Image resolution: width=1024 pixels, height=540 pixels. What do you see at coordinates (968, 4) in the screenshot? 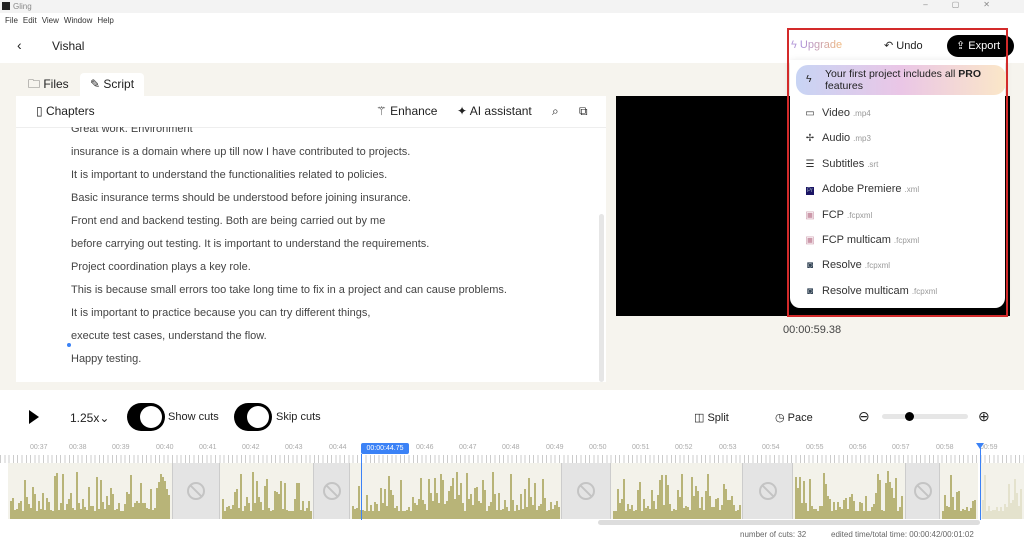
I see `window-controls: –▢✕` at bounding box center [968, 4].